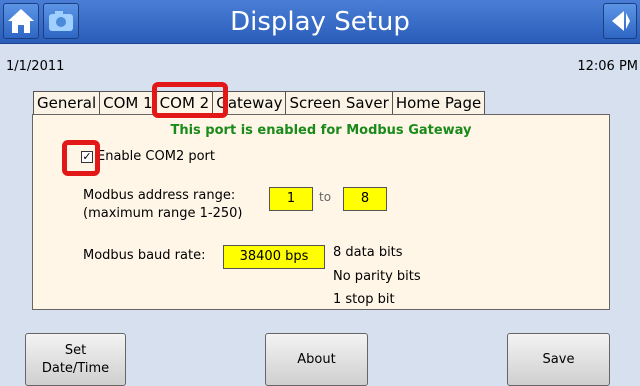 The width and height of the screenshot is (640, 386). What do you see at coordinates (274, 257) in the screenshot?
I see `baud-rate-field: 38400 bps` at bounding box center [274, 257].